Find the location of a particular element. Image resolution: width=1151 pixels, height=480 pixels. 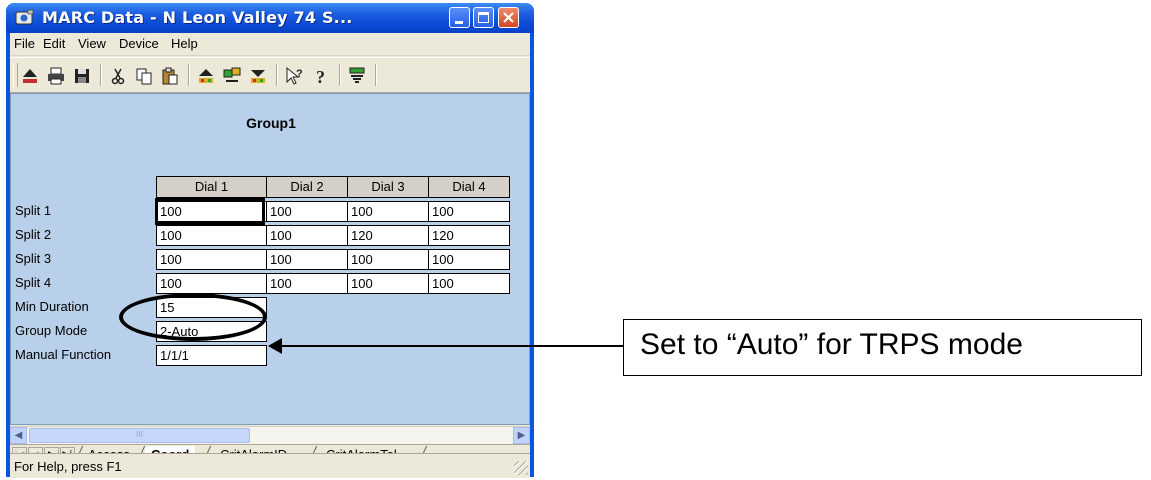

menu-file: File is located at coordinates (24, 43).